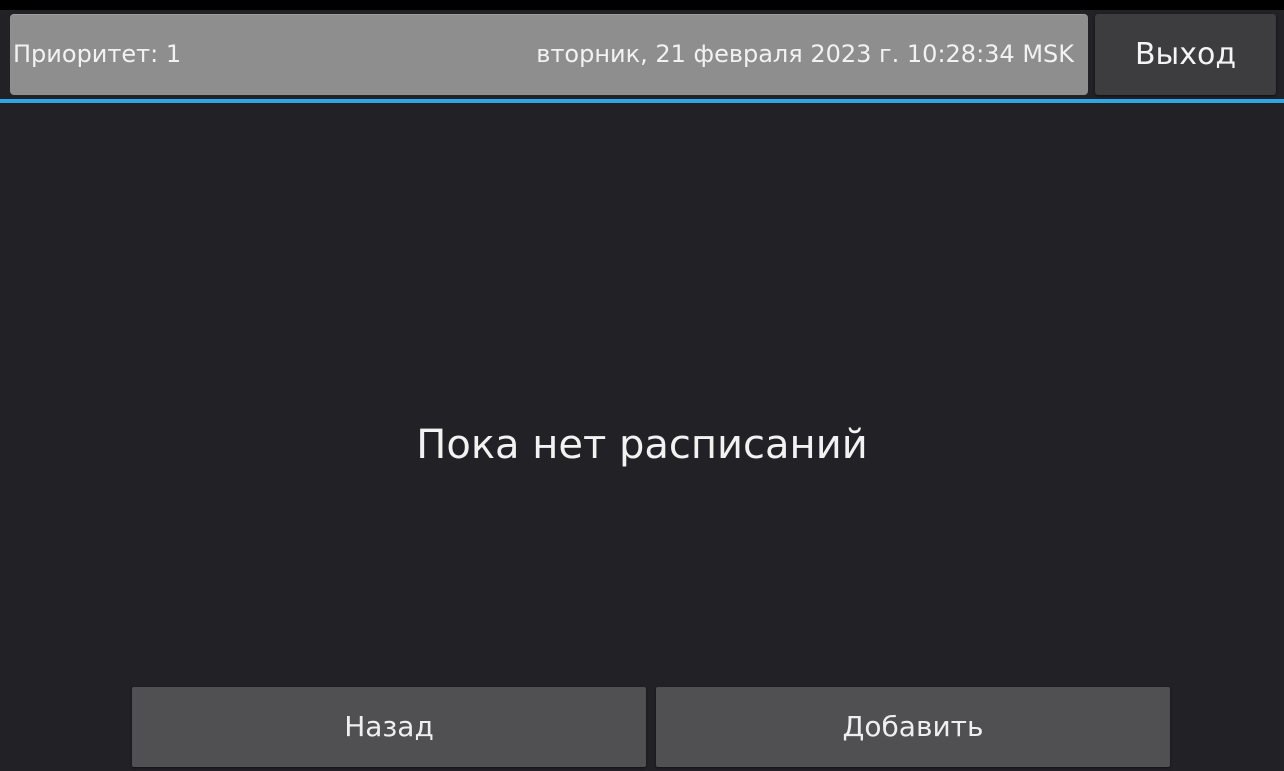  What do you see at coordinates (642, 5) in the screenshot?
I see `top-border` at bounding box center [642, 5].